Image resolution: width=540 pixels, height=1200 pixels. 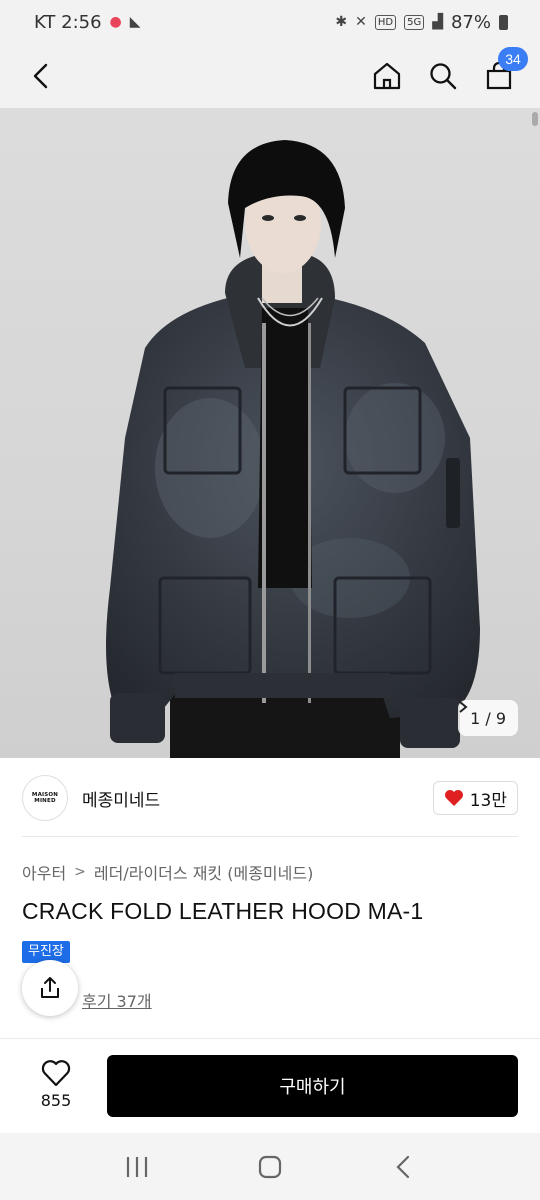 What do you see at coordinates (56, 1073) in the screenshot?
I see `heart-outline-icon` at bounding box center [56, 1073].